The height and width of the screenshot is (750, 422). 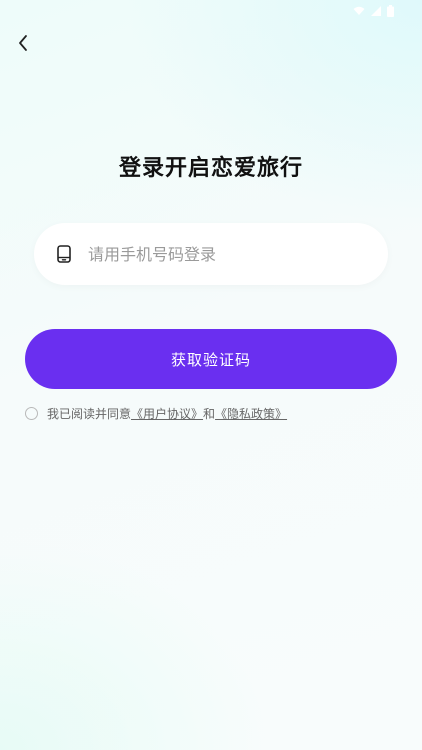 I want to click on agree-checkbox, so click(x=31, y=413).